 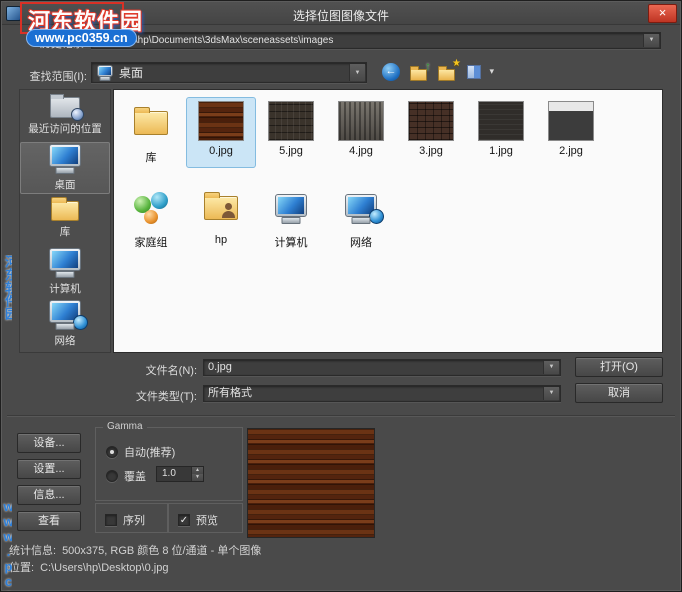 I want to click on preview-image, so click(x=311, y=483).